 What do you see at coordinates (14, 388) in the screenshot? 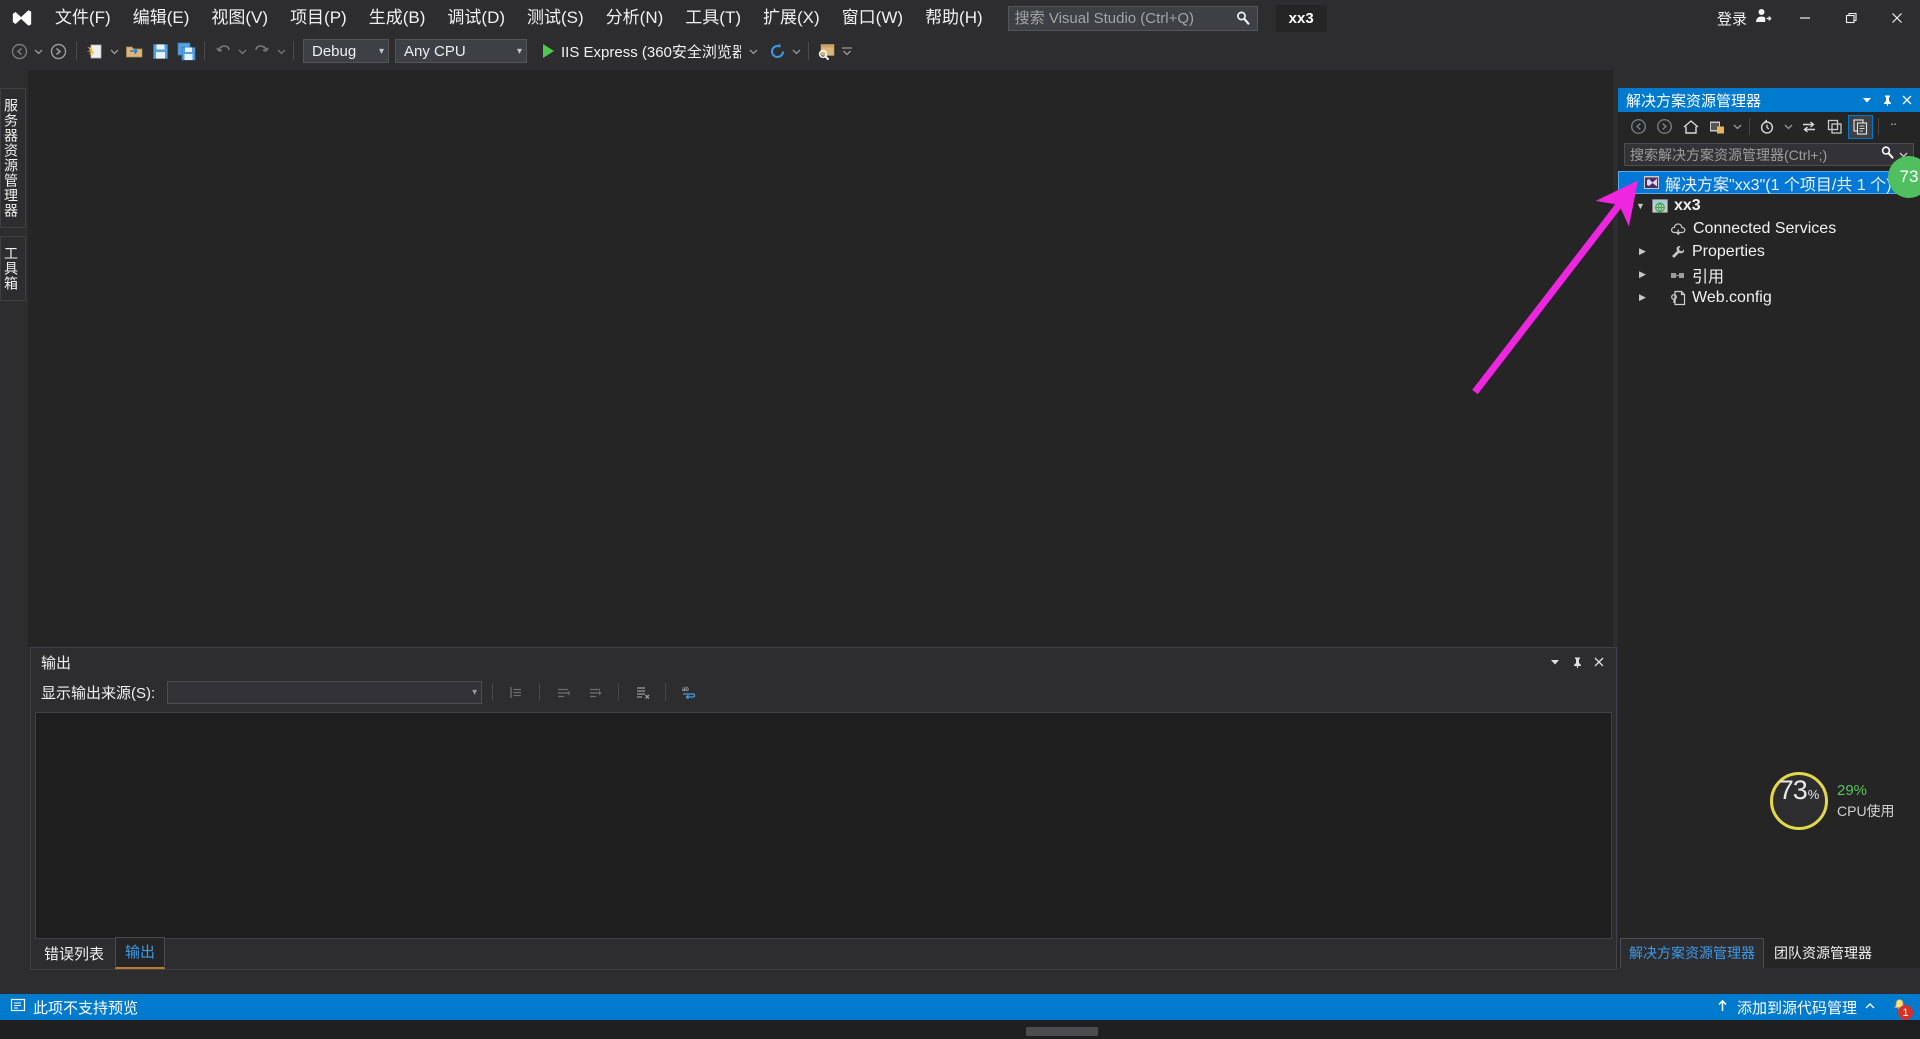
I see `left-dock-tabs: 服务器资源管理器 工具箱` at bounding box center [14, 388].